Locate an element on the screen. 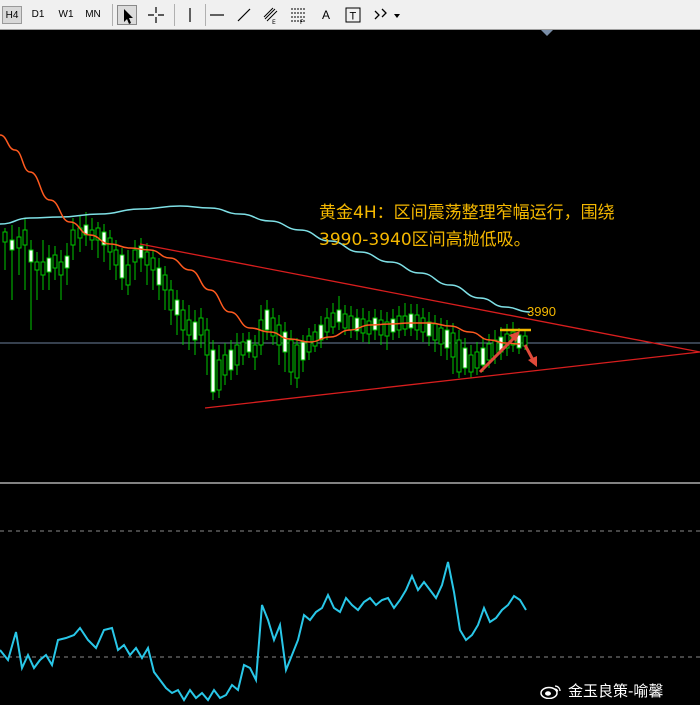 Image resolution: width=700 pixels, height=705 pixels. annotation-line-1: 黄金4H：区间震荡整理窄幅运行，围绕 is located at coordinates (467, 213).